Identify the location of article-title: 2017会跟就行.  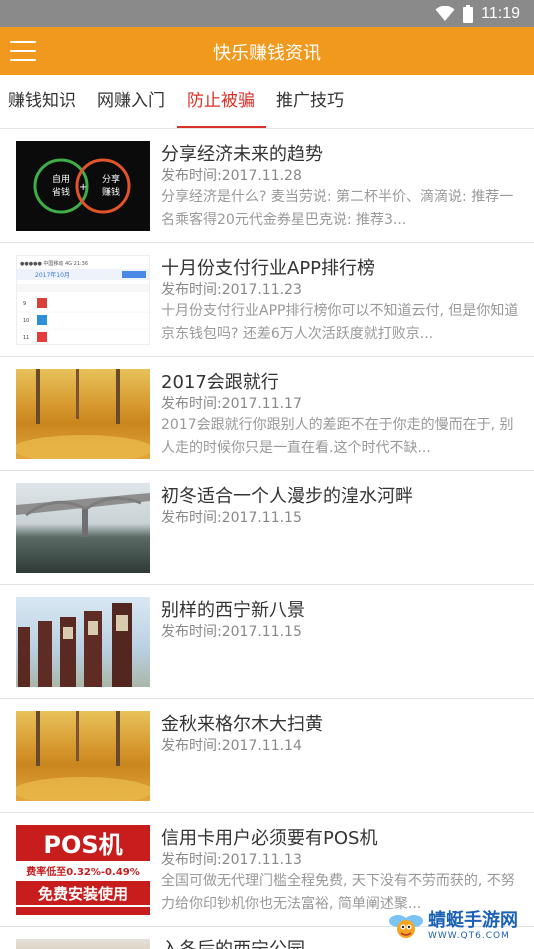
(220, 382).